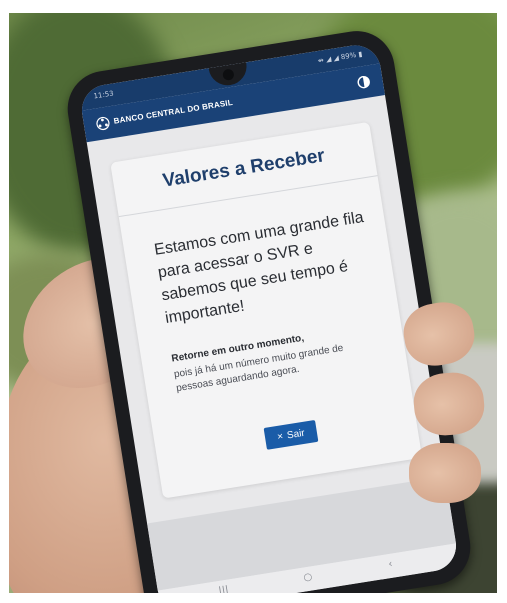  What do you see at coordinates (364, 82) in the screenshot?
I see `contrast-icon` at bounding box center [364, 82].